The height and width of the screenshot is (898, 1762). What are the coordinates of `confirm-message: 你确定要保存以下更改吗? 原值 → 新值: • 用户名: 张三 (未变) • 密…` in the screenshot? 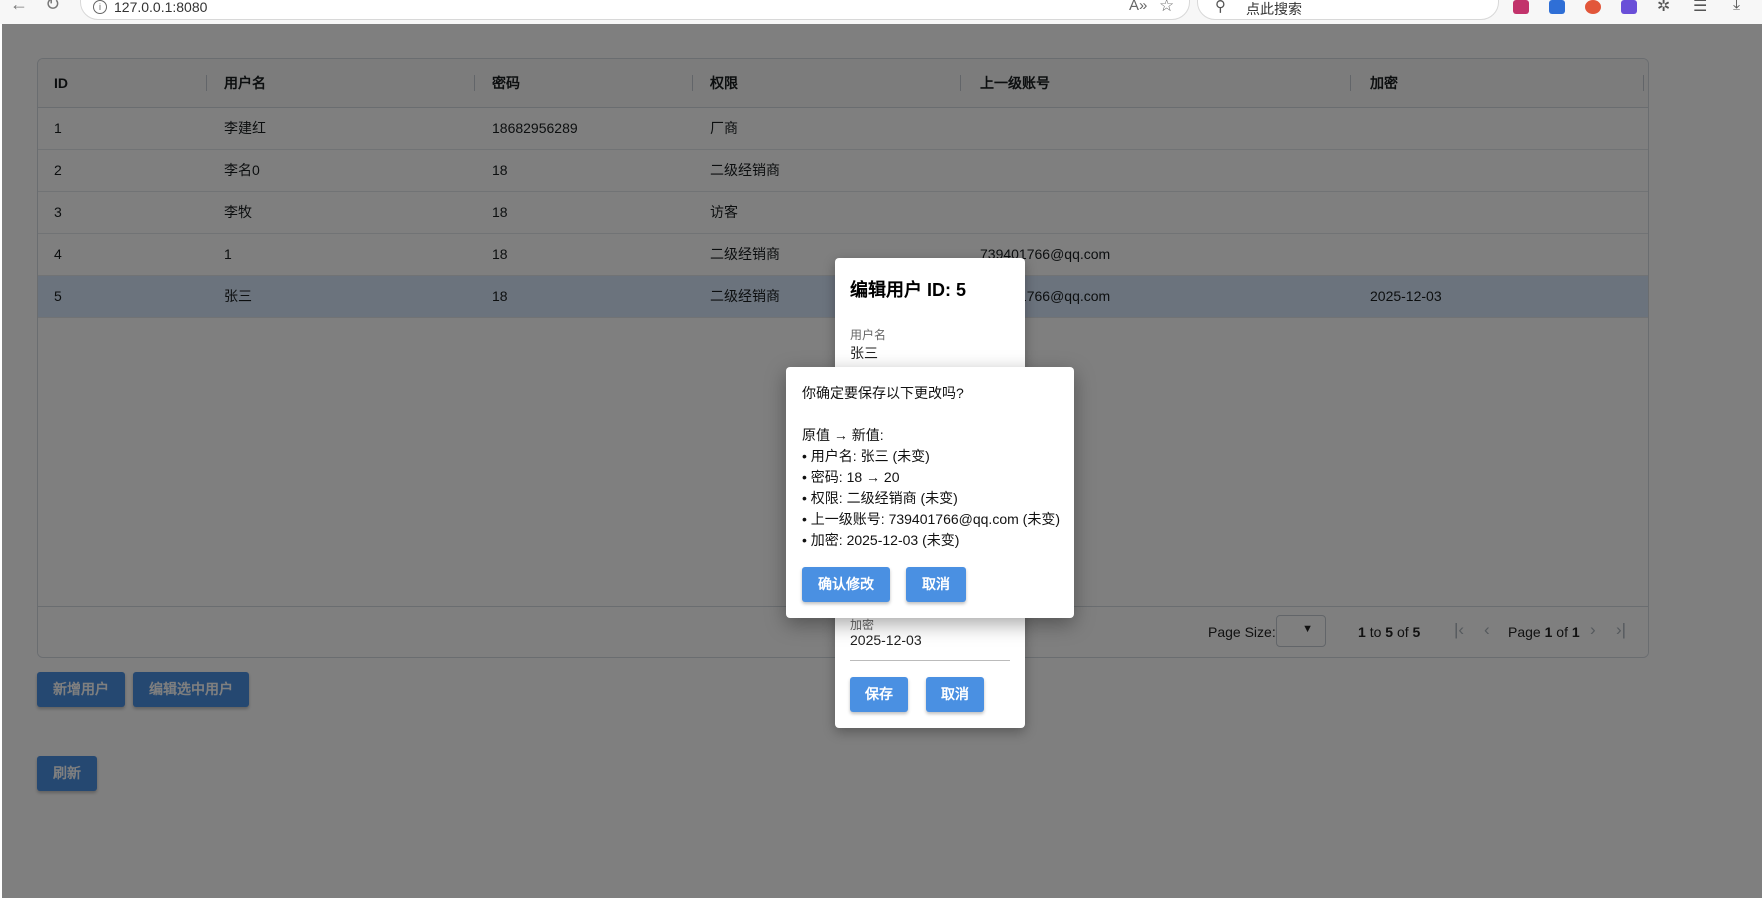 It's located at (931, 467).